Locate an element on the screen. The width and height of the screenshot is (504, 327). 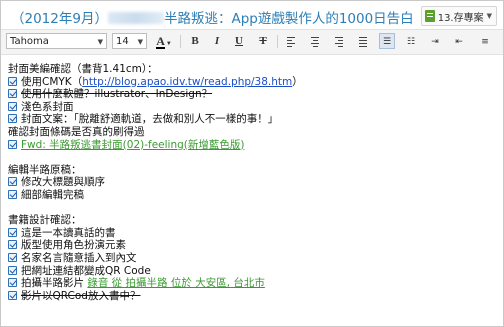
underline-button: U is located at coordinates (239, 41).